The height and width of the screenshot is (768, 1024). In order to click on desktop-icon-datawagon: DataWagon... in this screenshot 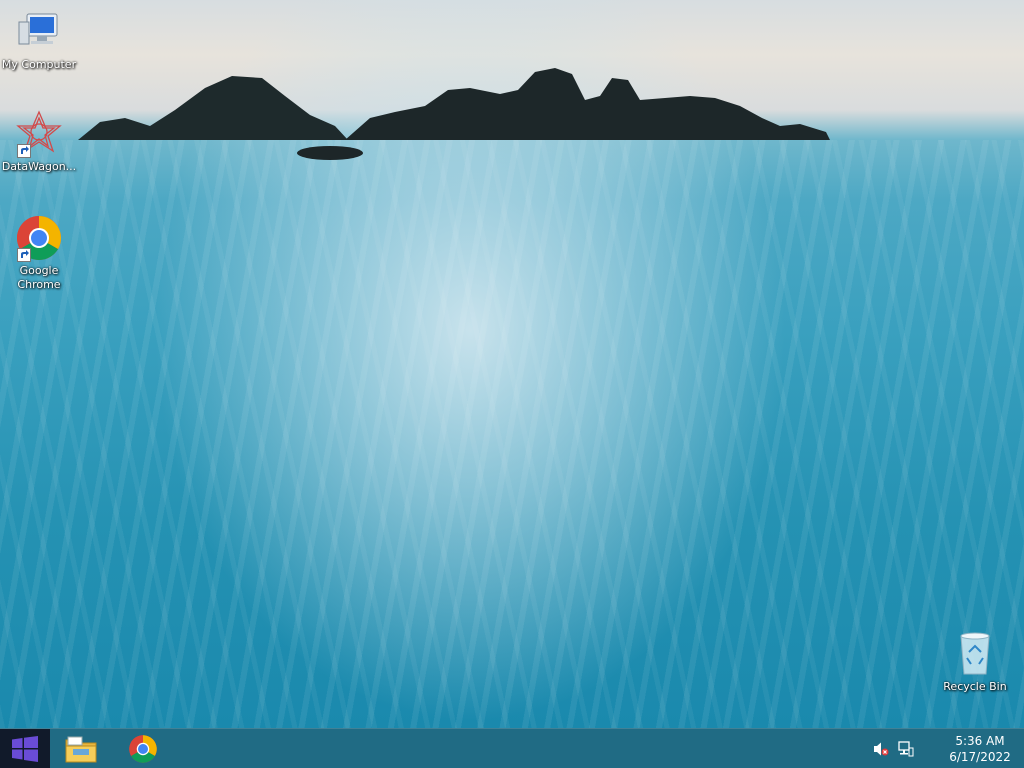, I will do `click(39, 142)`.